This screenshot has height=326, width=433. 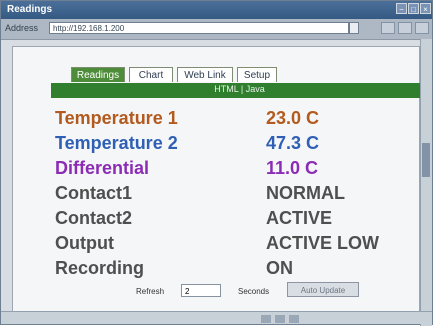 What do you see at coordinates (199, 28) in the screenshot?
I see `address-input: http://192.168.1.200` at bounding box center [199, 28].